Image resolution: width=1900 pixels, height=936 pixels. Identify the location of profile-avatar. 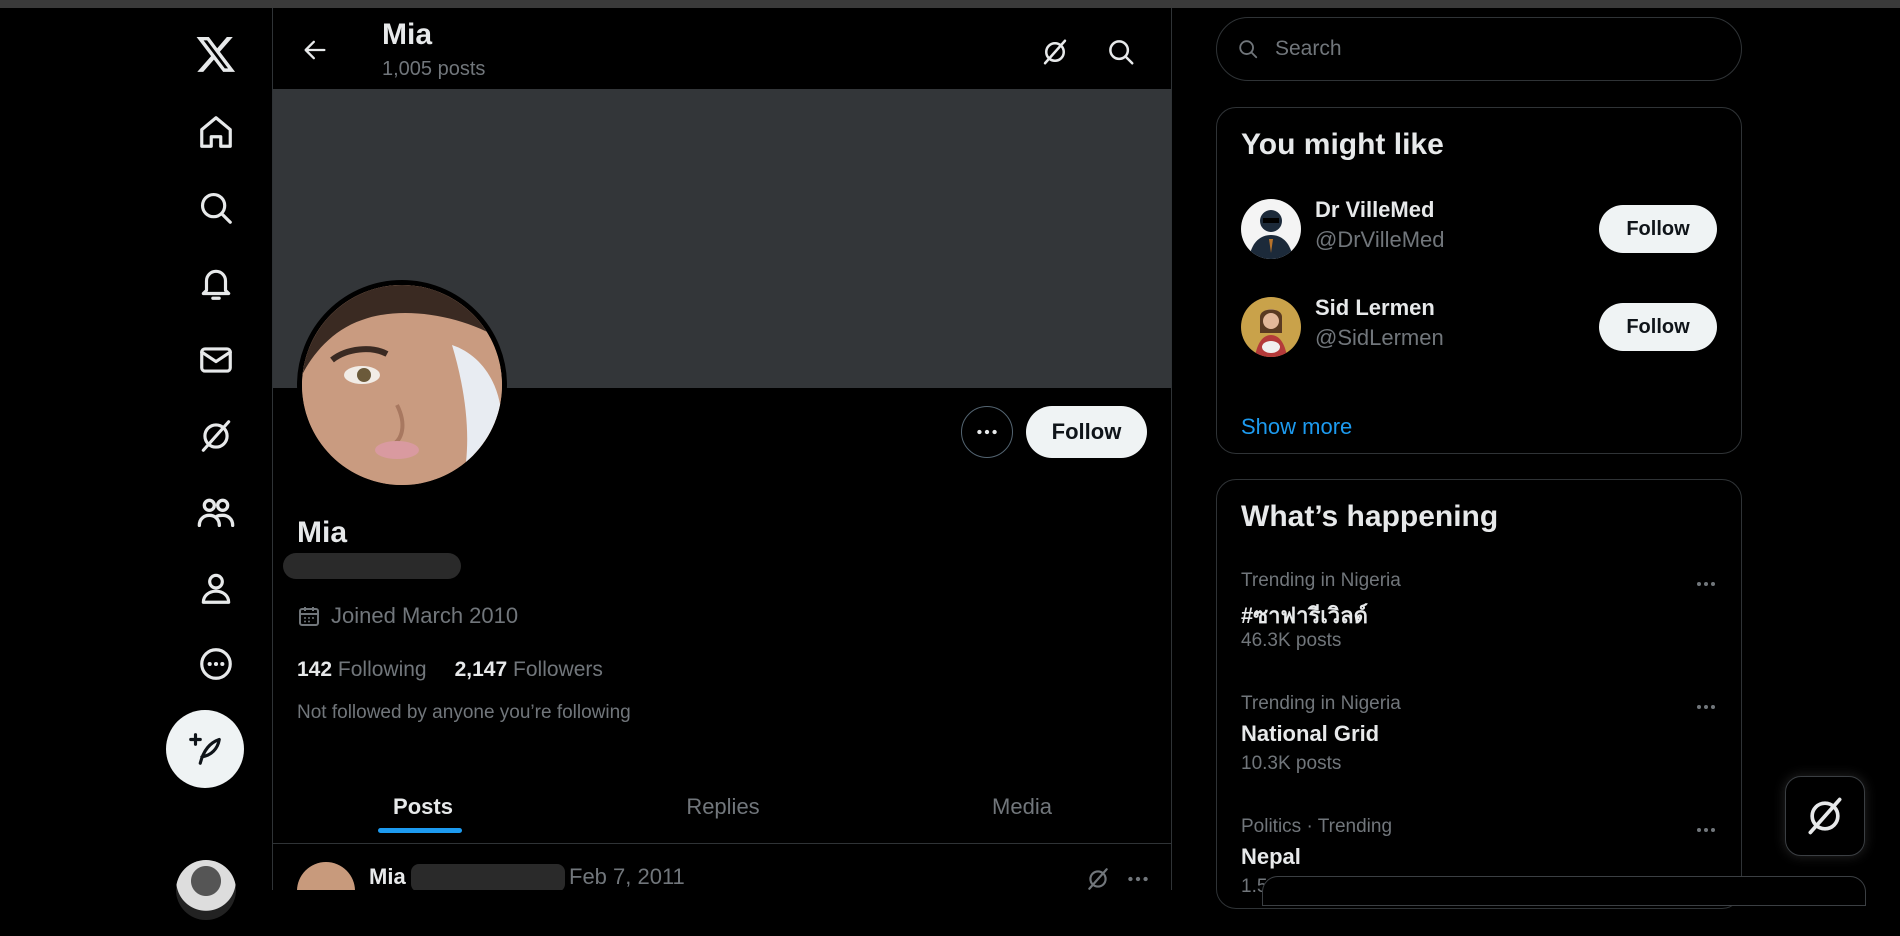
(402, 385).